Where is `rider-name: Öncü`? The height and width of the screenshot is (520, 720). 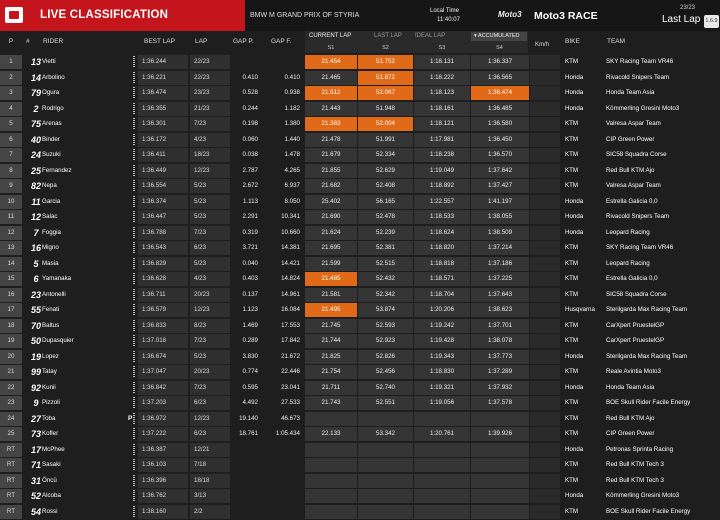
rider-name: Öncü is located at coordinates (49, 480).